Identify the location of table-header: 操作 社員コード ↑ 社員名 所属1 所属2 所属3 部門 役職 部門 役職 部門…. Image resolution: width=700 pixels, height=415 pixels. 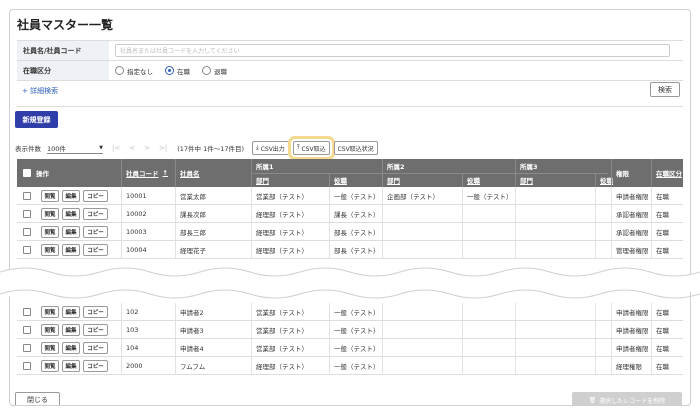
(350, 173).